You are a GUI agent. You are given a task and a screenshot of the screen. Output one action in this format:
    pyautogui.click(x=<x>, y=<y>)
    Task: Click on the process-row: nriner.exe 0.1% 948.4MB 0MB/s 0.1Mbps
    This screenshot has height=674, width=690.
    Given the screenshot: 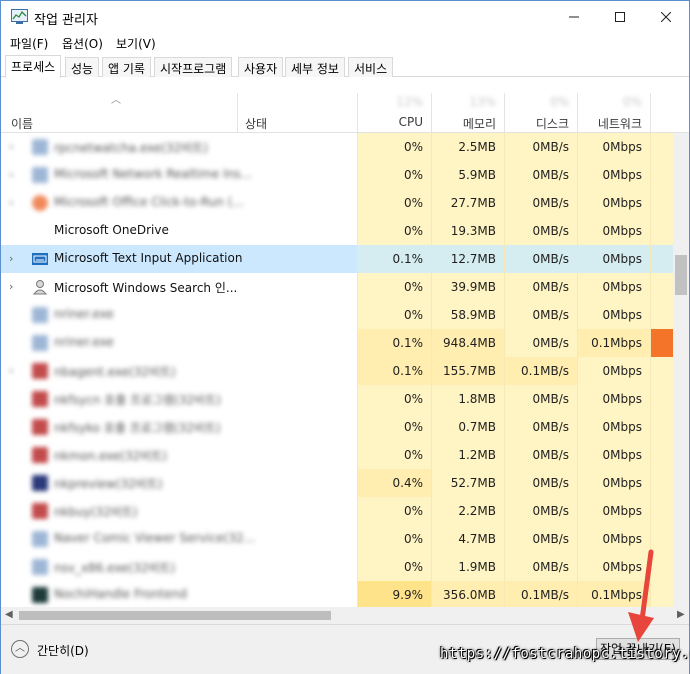 What is the action you would take?
    pyautogui.click(x=337, y=343)
    